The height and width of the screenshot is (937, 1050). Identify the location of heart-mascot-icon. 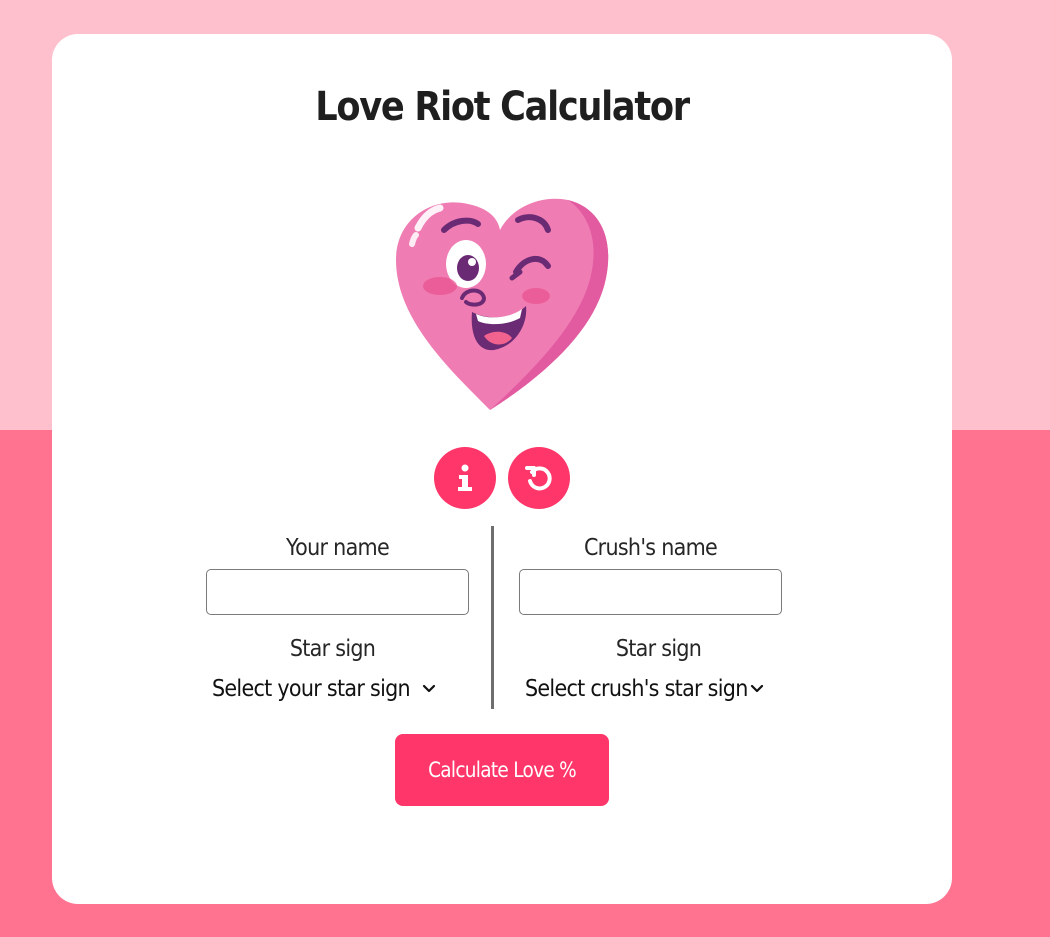
(503, 302).